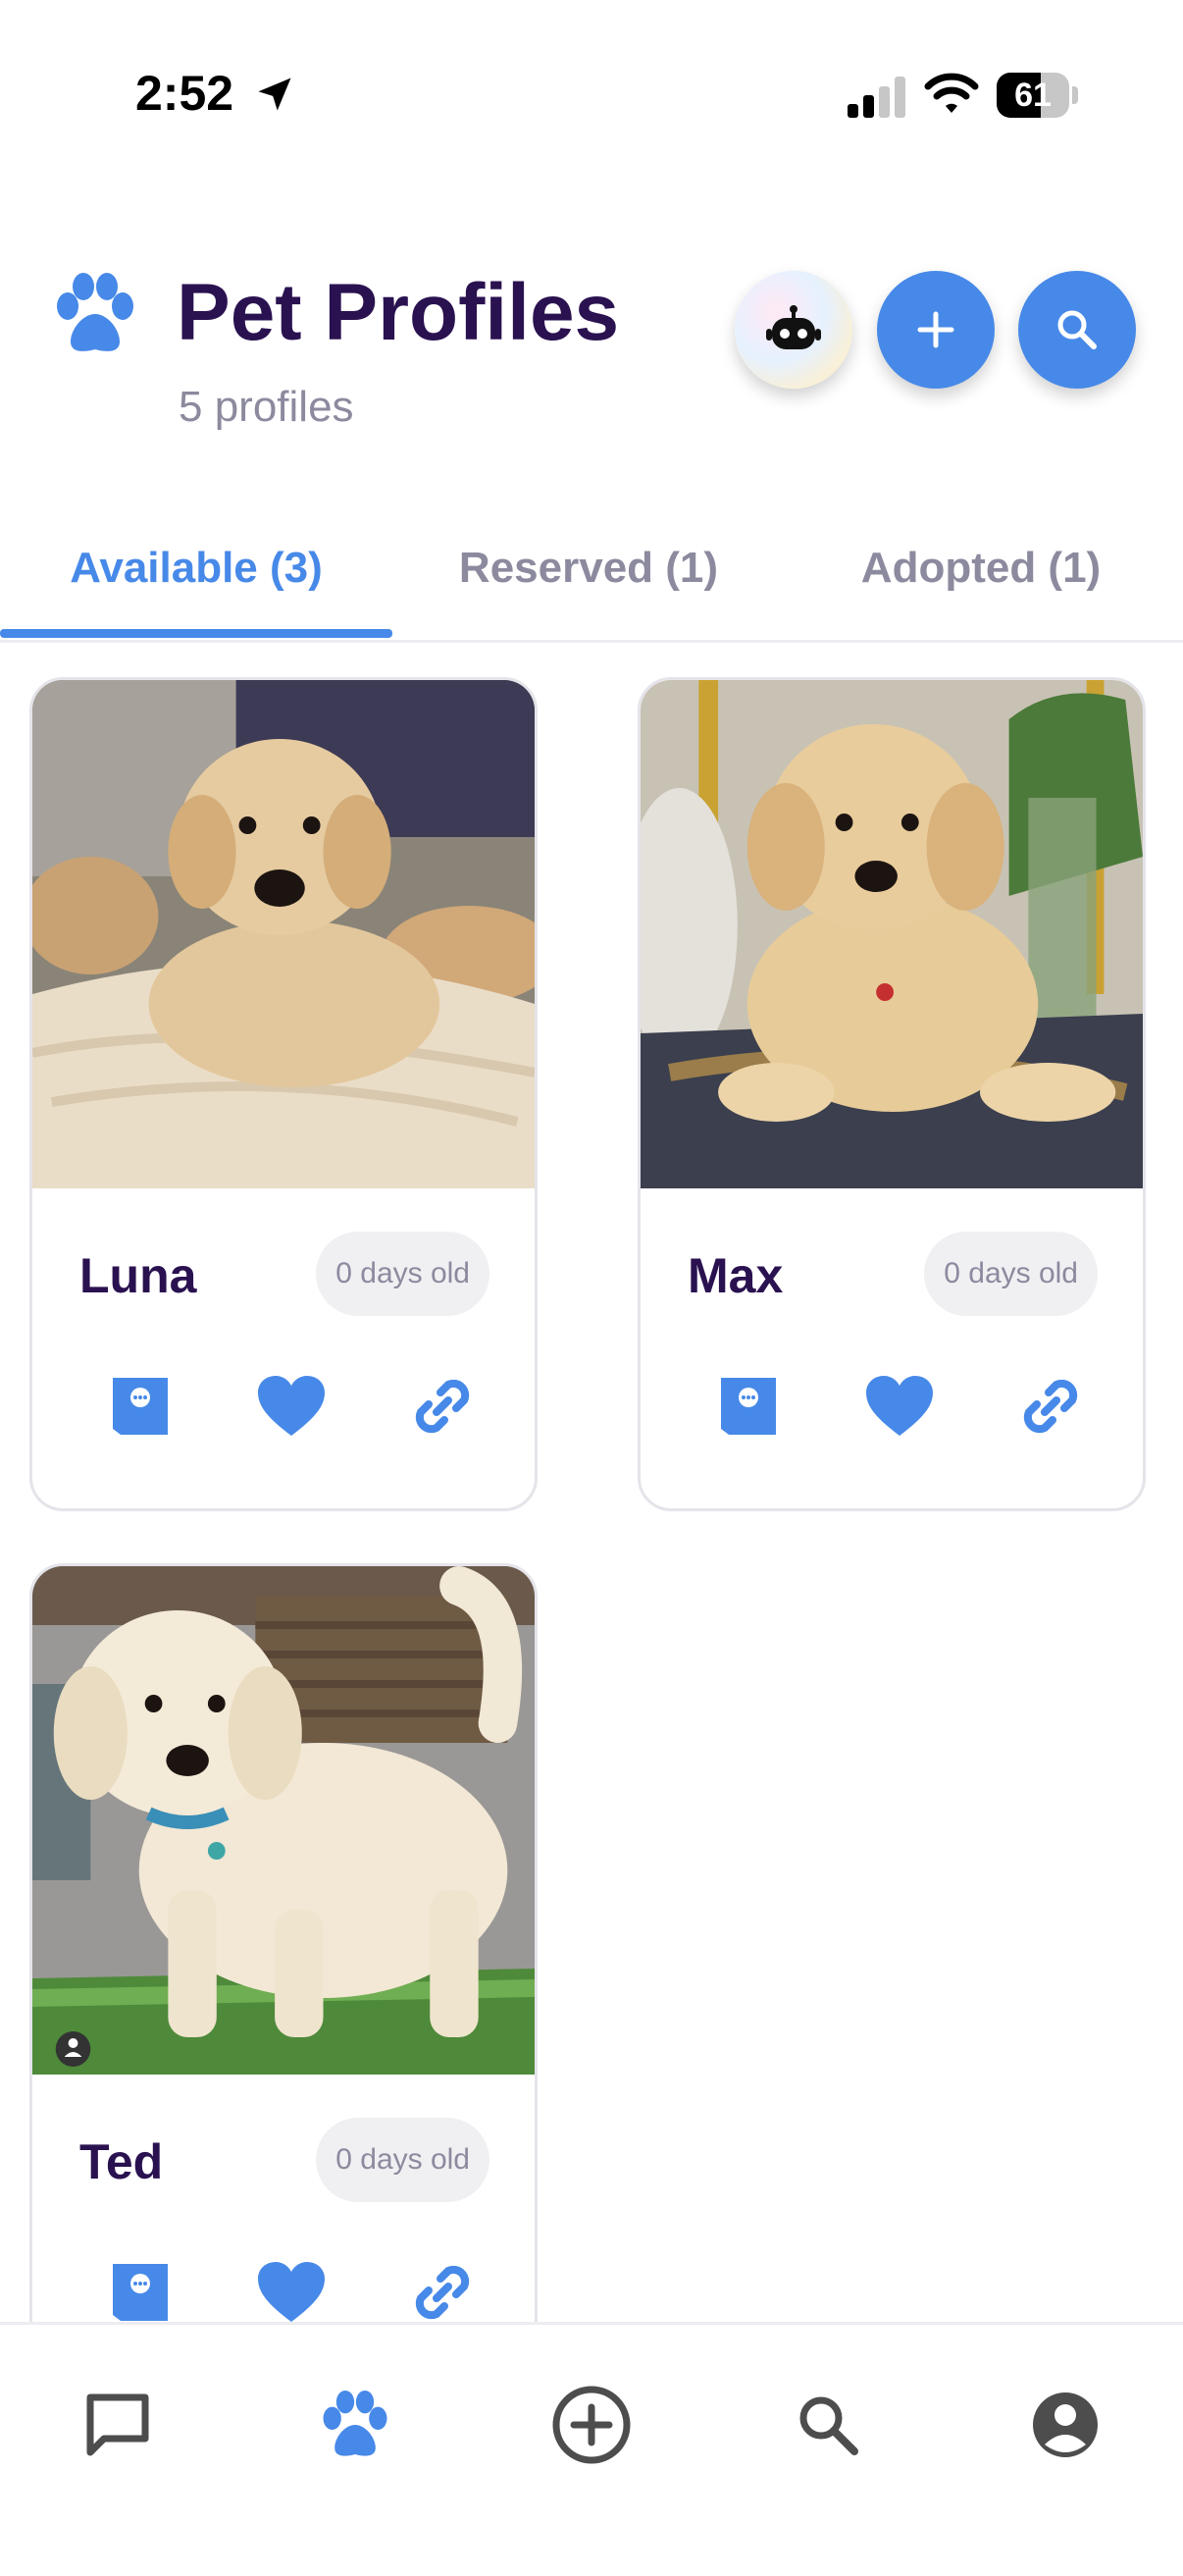  I want to click on nav-pets, so click(355, 2425).